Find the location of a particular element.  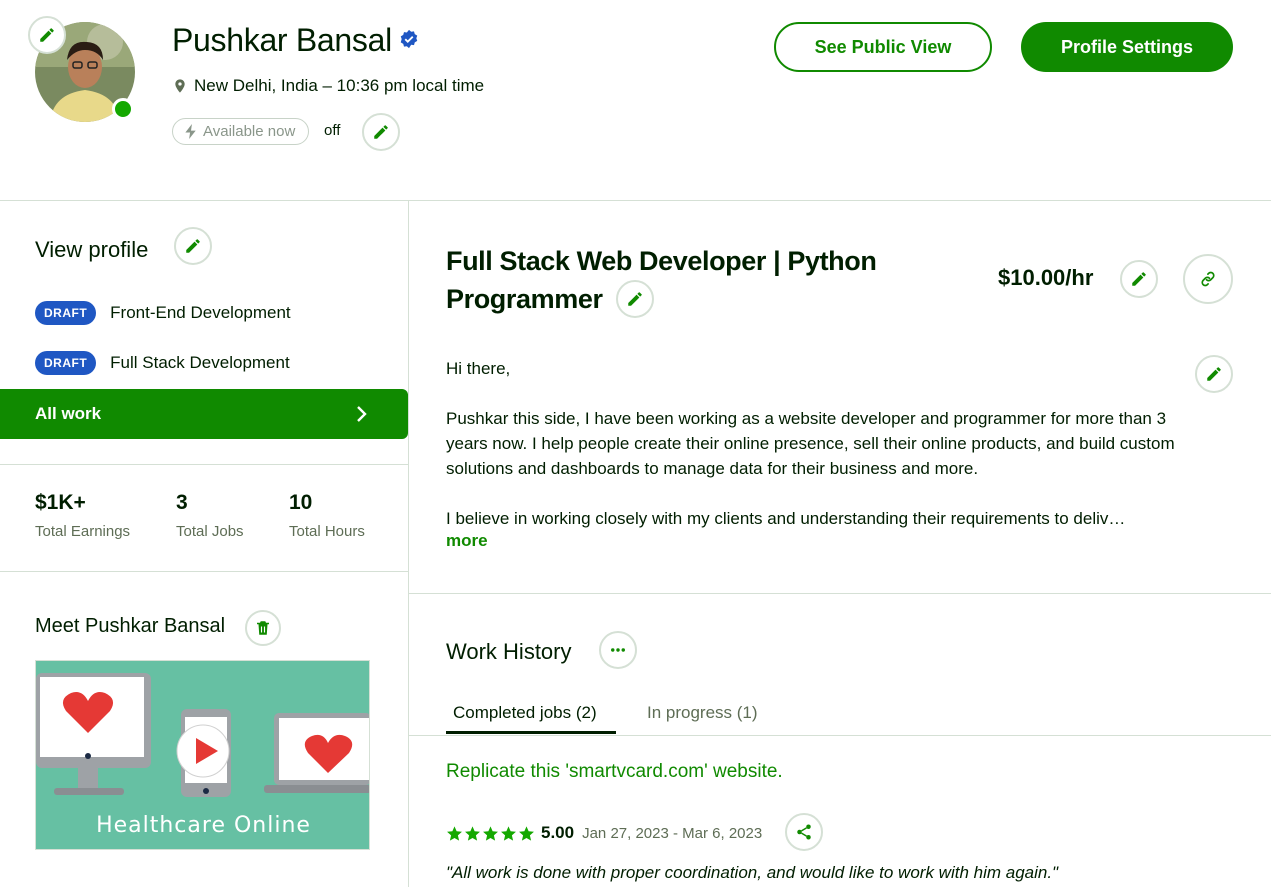

stat-value: $1K+ is located at coordinates (60, 502).